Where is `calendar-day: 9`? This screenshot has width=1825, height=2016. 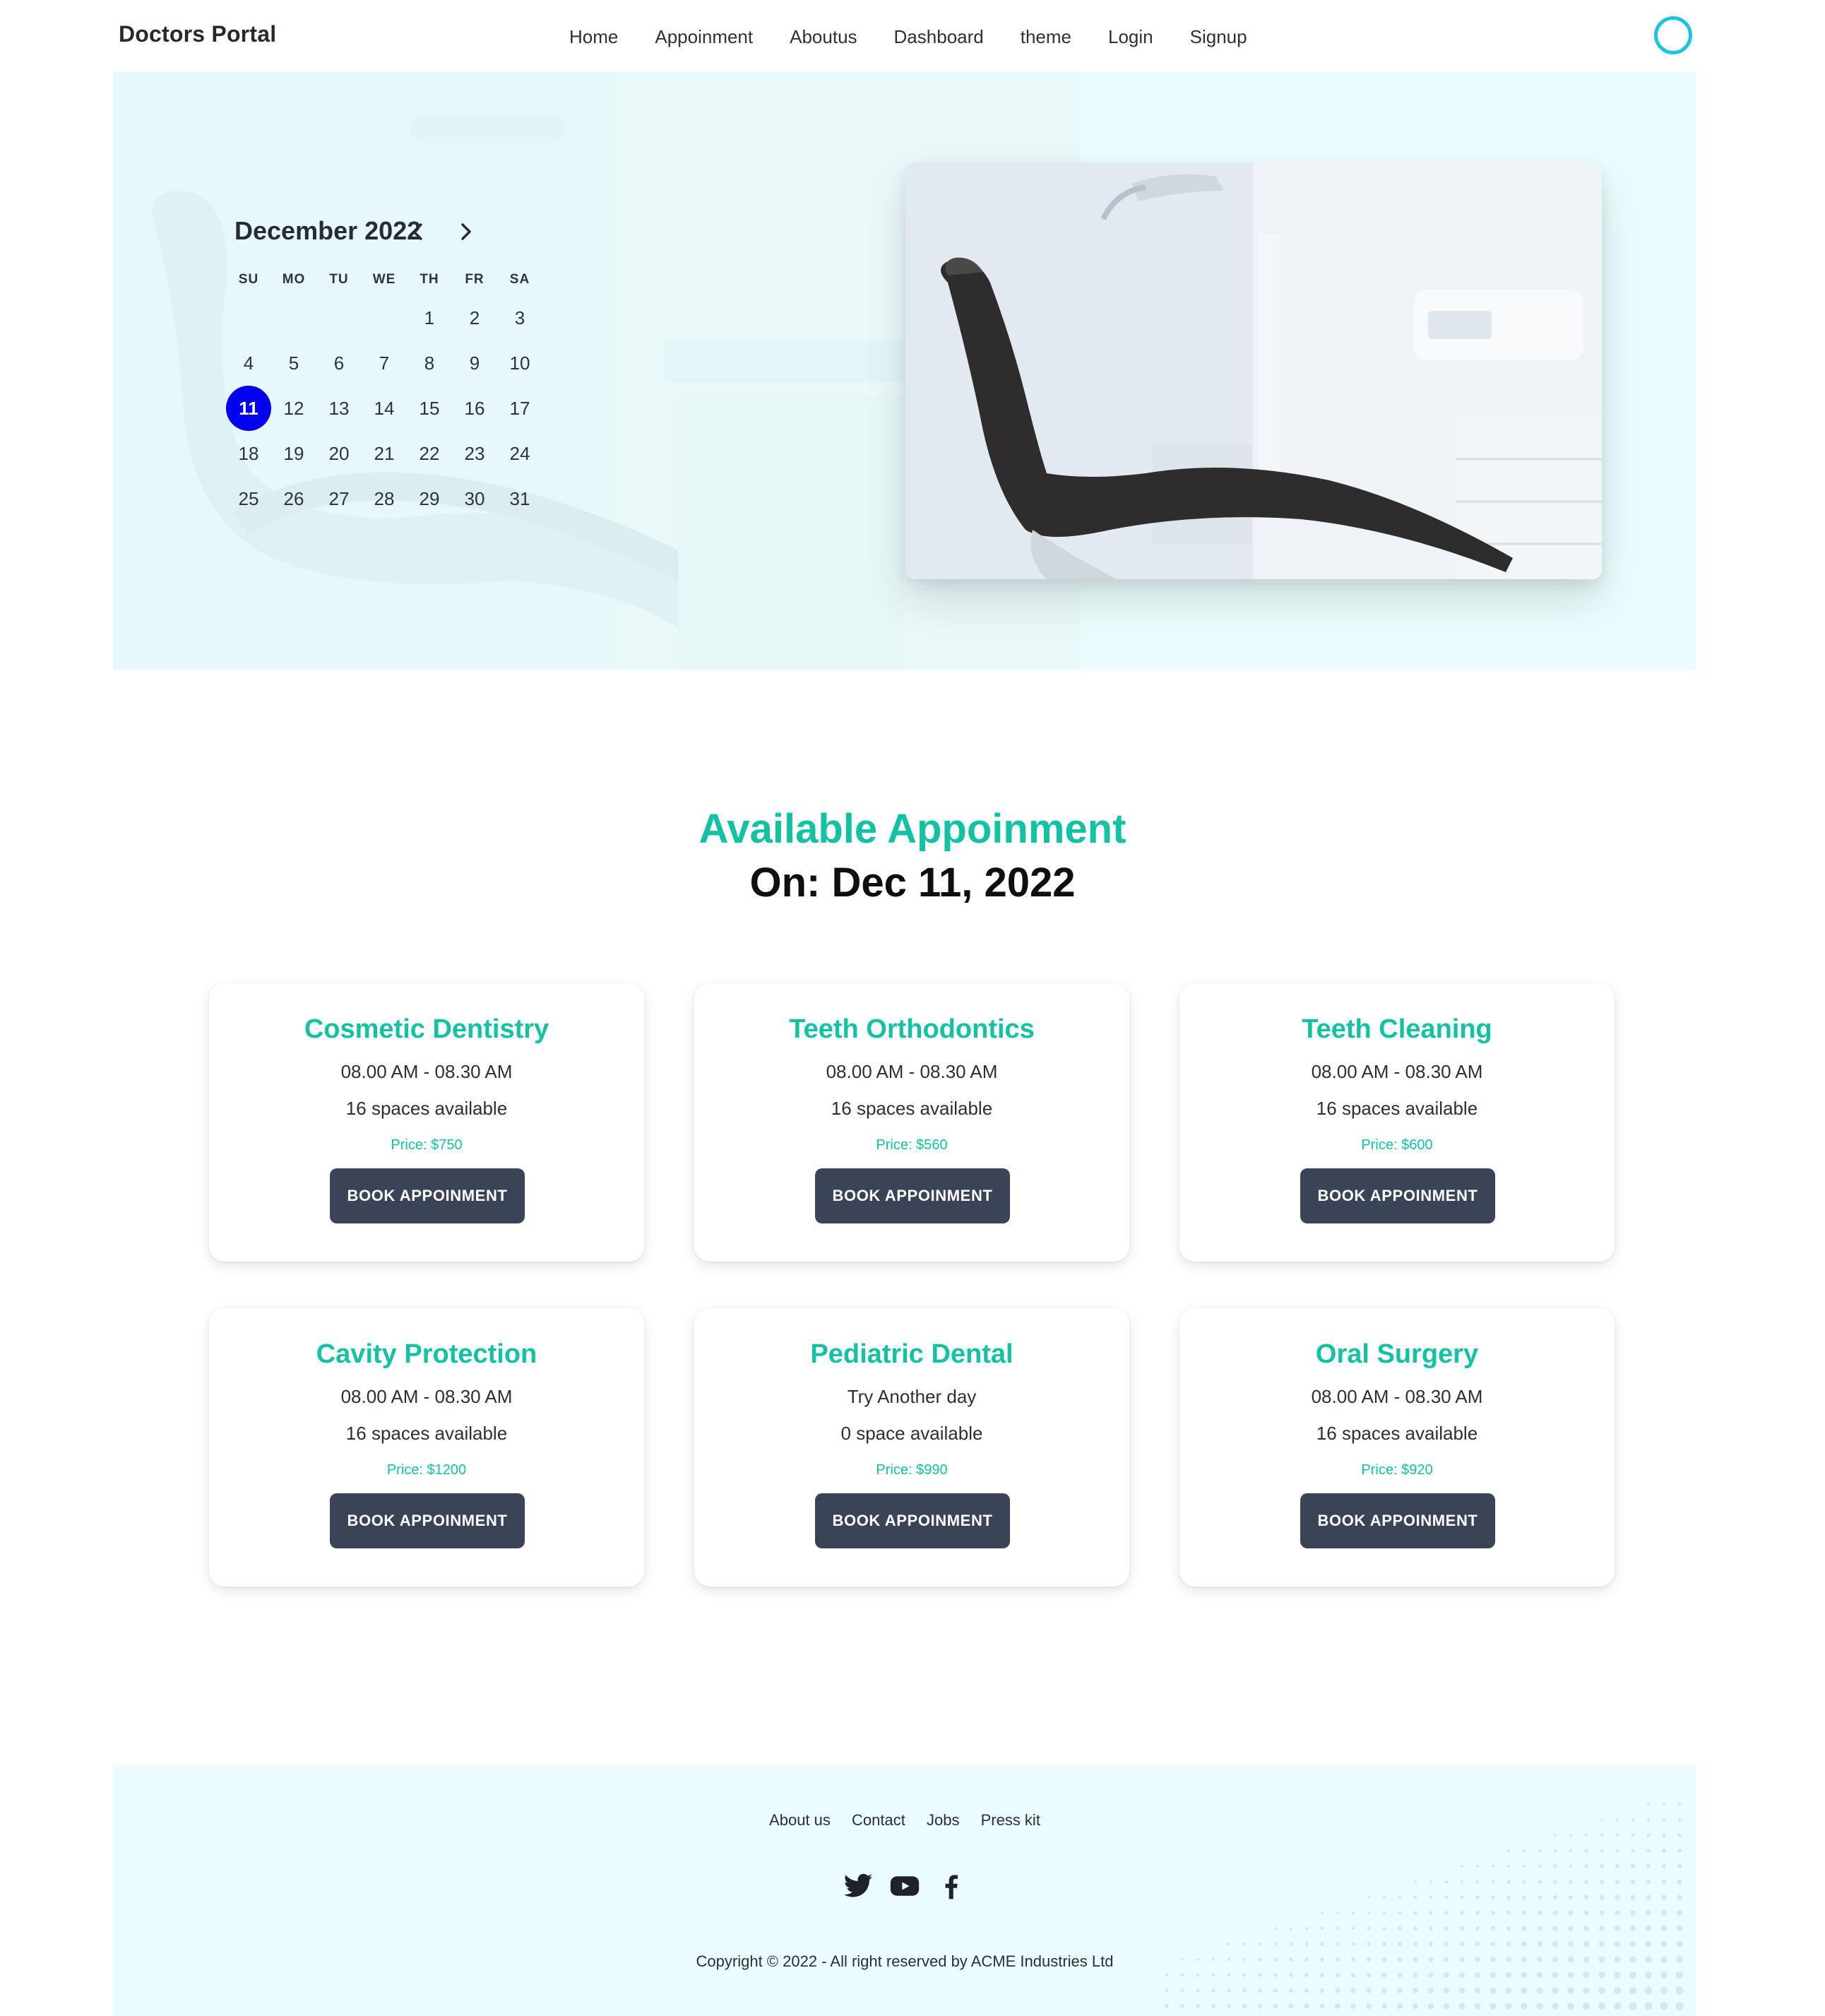 calendar-day: 9 is located at coordinates (475, 363).